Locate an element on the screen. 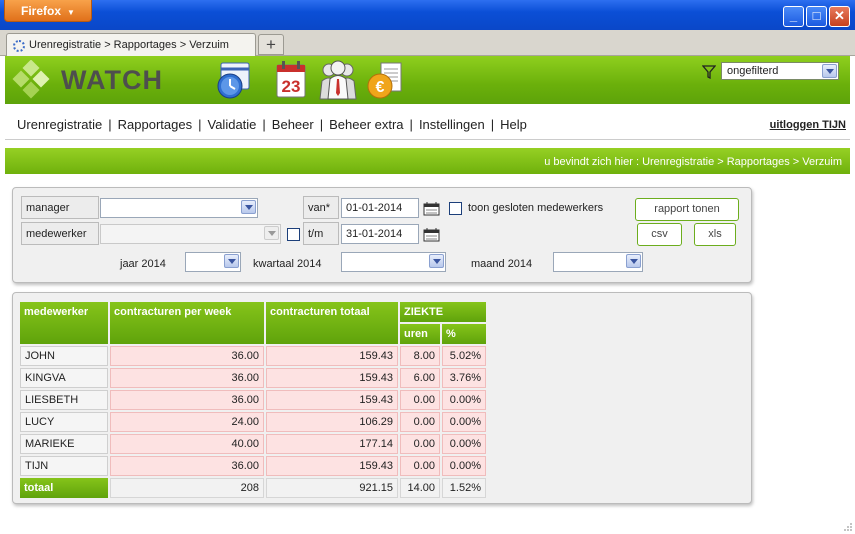  contract-week-cell: 40.00 is located at coordinates (187, 444).